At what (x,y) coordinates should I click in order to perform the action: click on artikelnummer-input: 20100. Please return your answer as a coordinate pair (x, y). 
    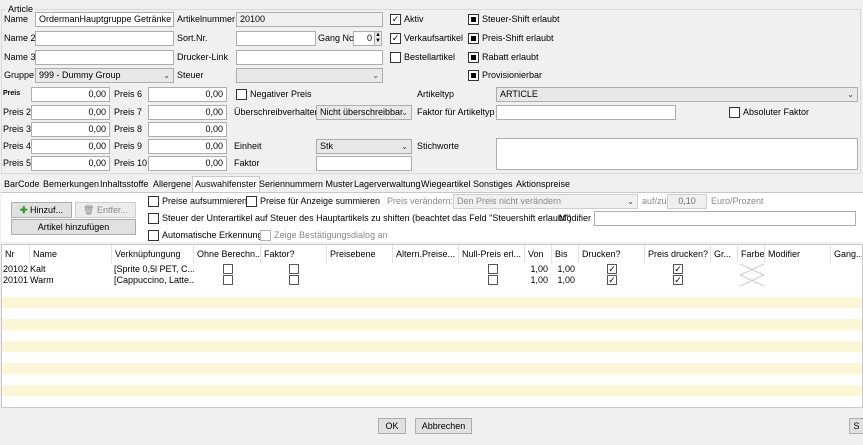
    Looking at the image, I should click on (309, 19).